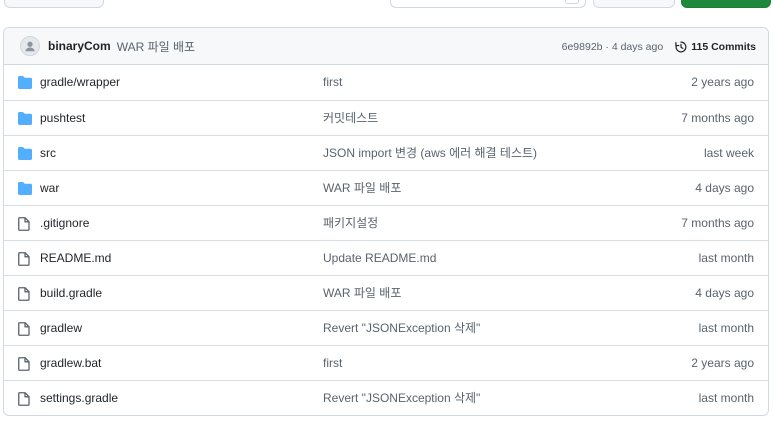  I want to click on file-row: .gitignore 패키지설정 7 months ago, so click(386, 222).